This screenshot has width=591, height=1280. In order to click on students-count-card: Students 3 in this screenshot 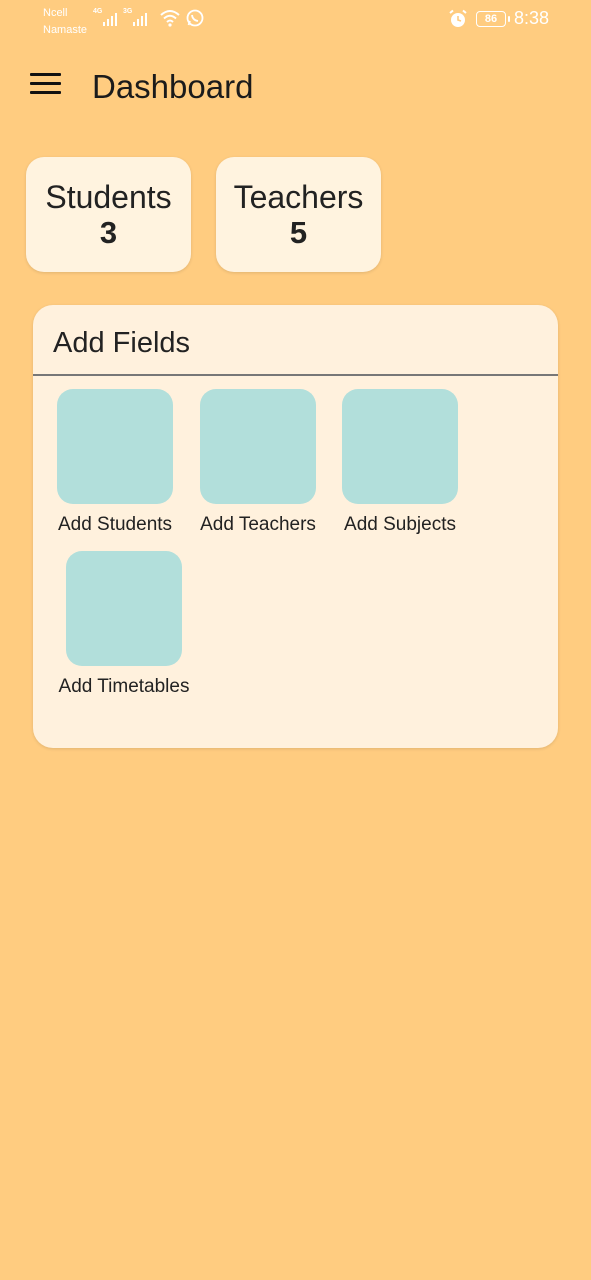, I will do `click(108, 214)`.